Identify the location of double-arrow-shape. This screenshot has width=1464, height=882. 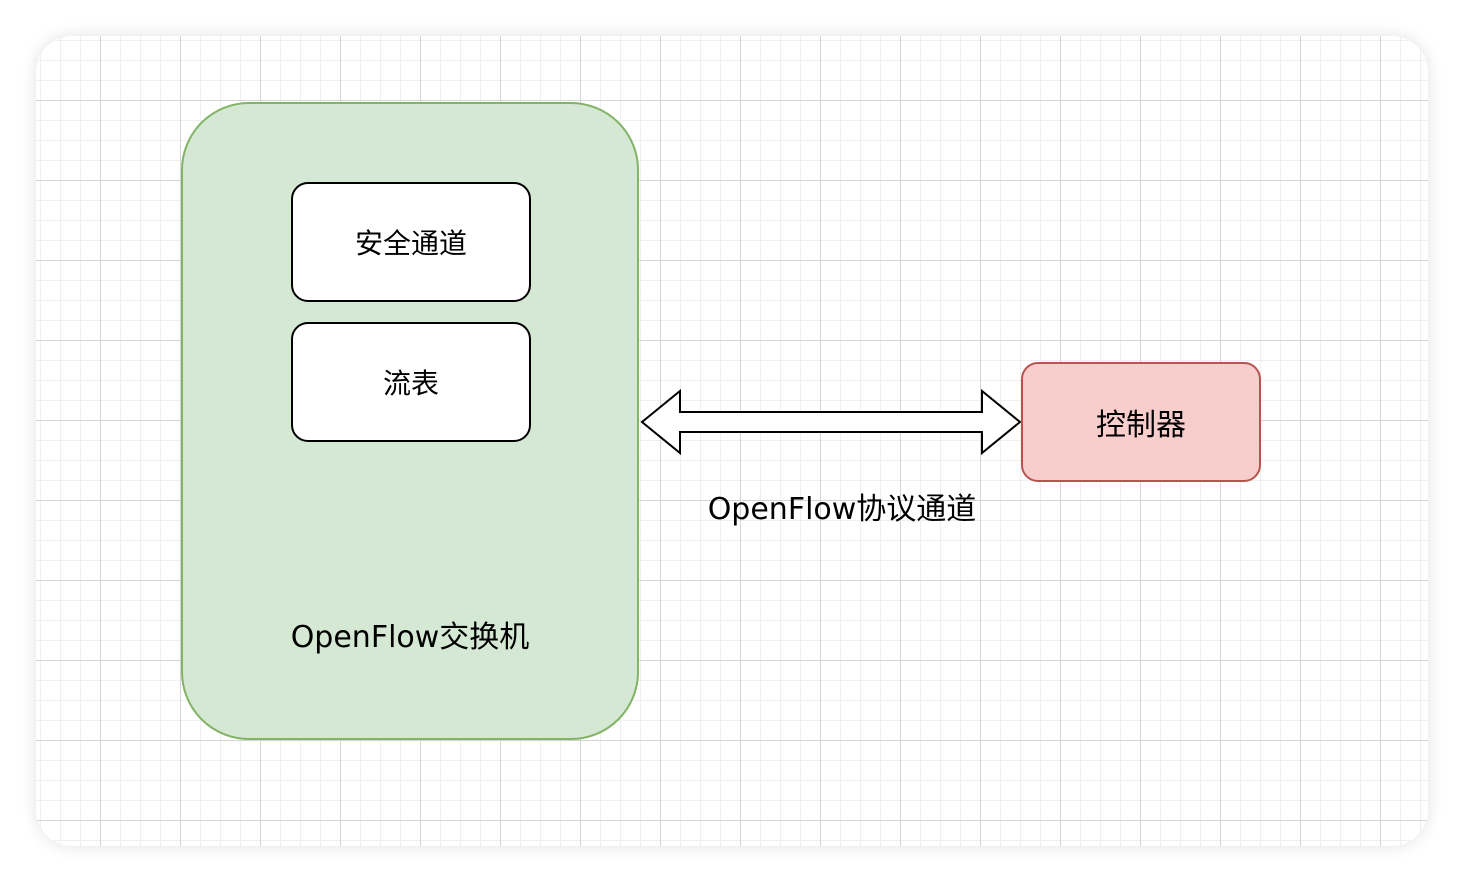
(831, 422).